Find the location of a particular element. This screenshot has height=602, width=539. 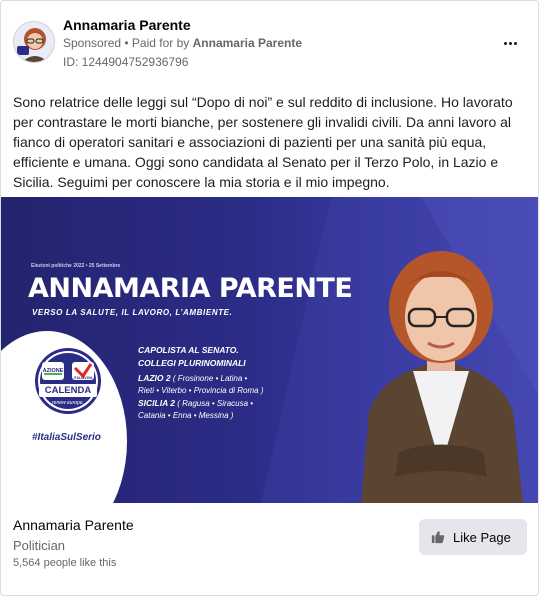

logo-renew: renew europe. is located at coordinates (68, 403).